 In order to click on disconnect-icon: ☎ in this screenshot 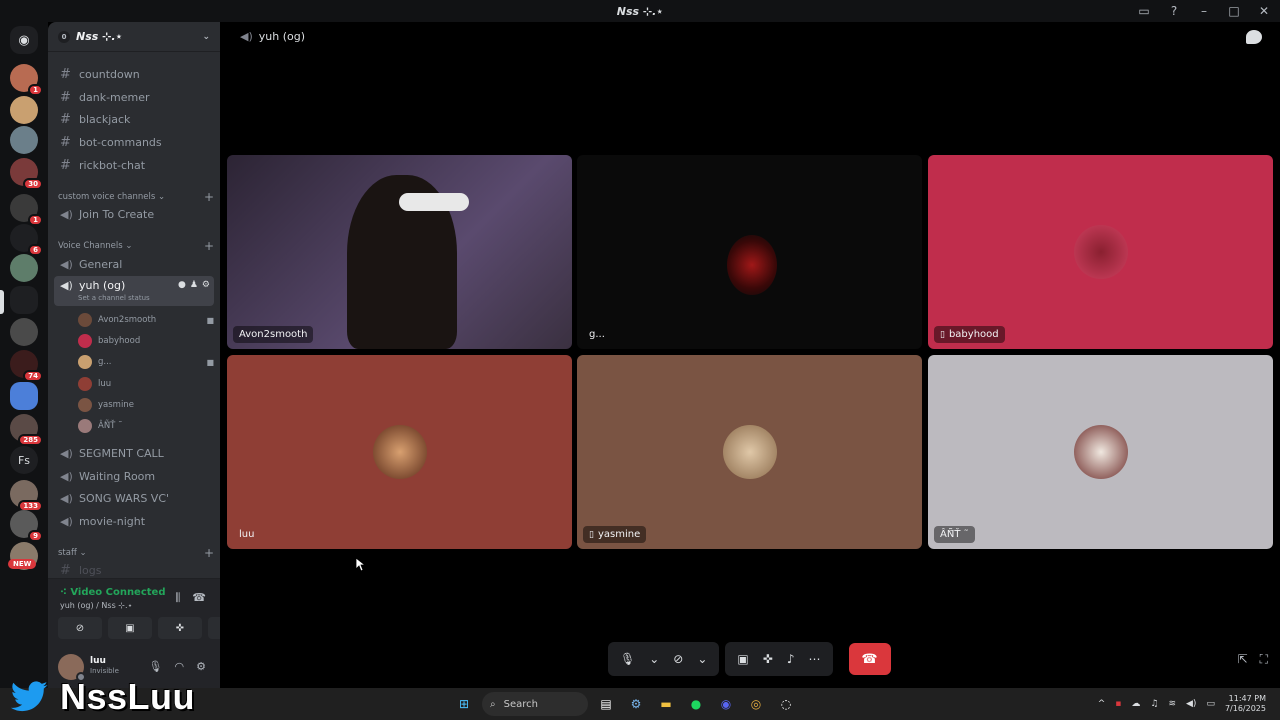, I will do `click(199, 598)`.